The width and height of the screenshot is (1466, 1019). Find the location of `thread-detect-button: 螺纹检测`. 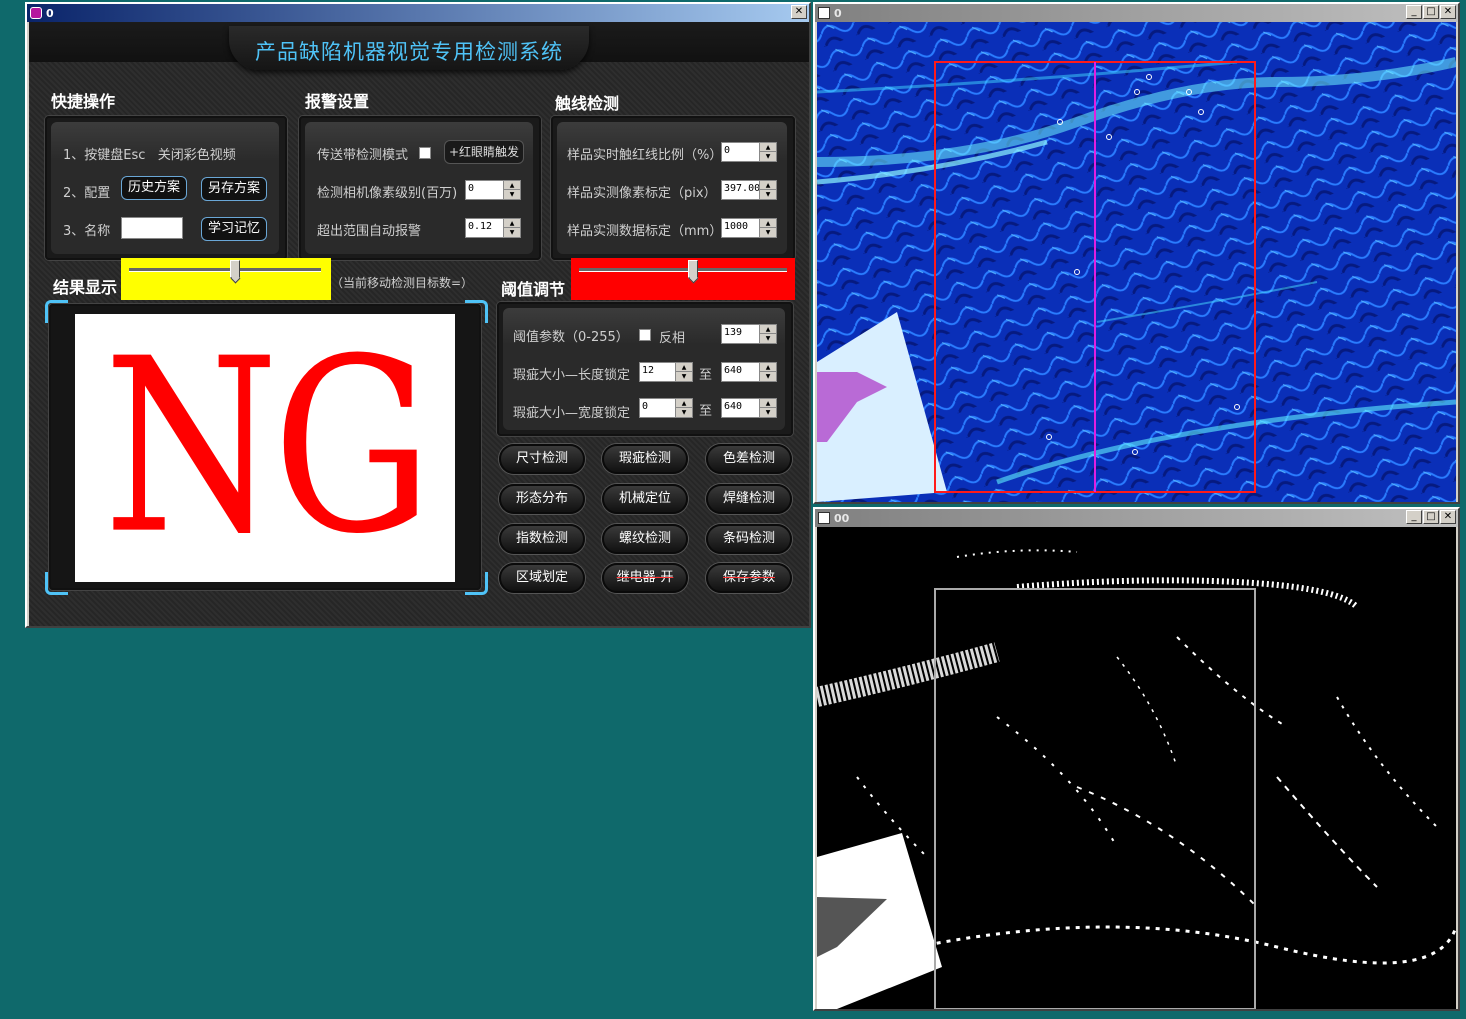

thread-detect-button: 螺纹检测 is located at coordinates (645, 539).